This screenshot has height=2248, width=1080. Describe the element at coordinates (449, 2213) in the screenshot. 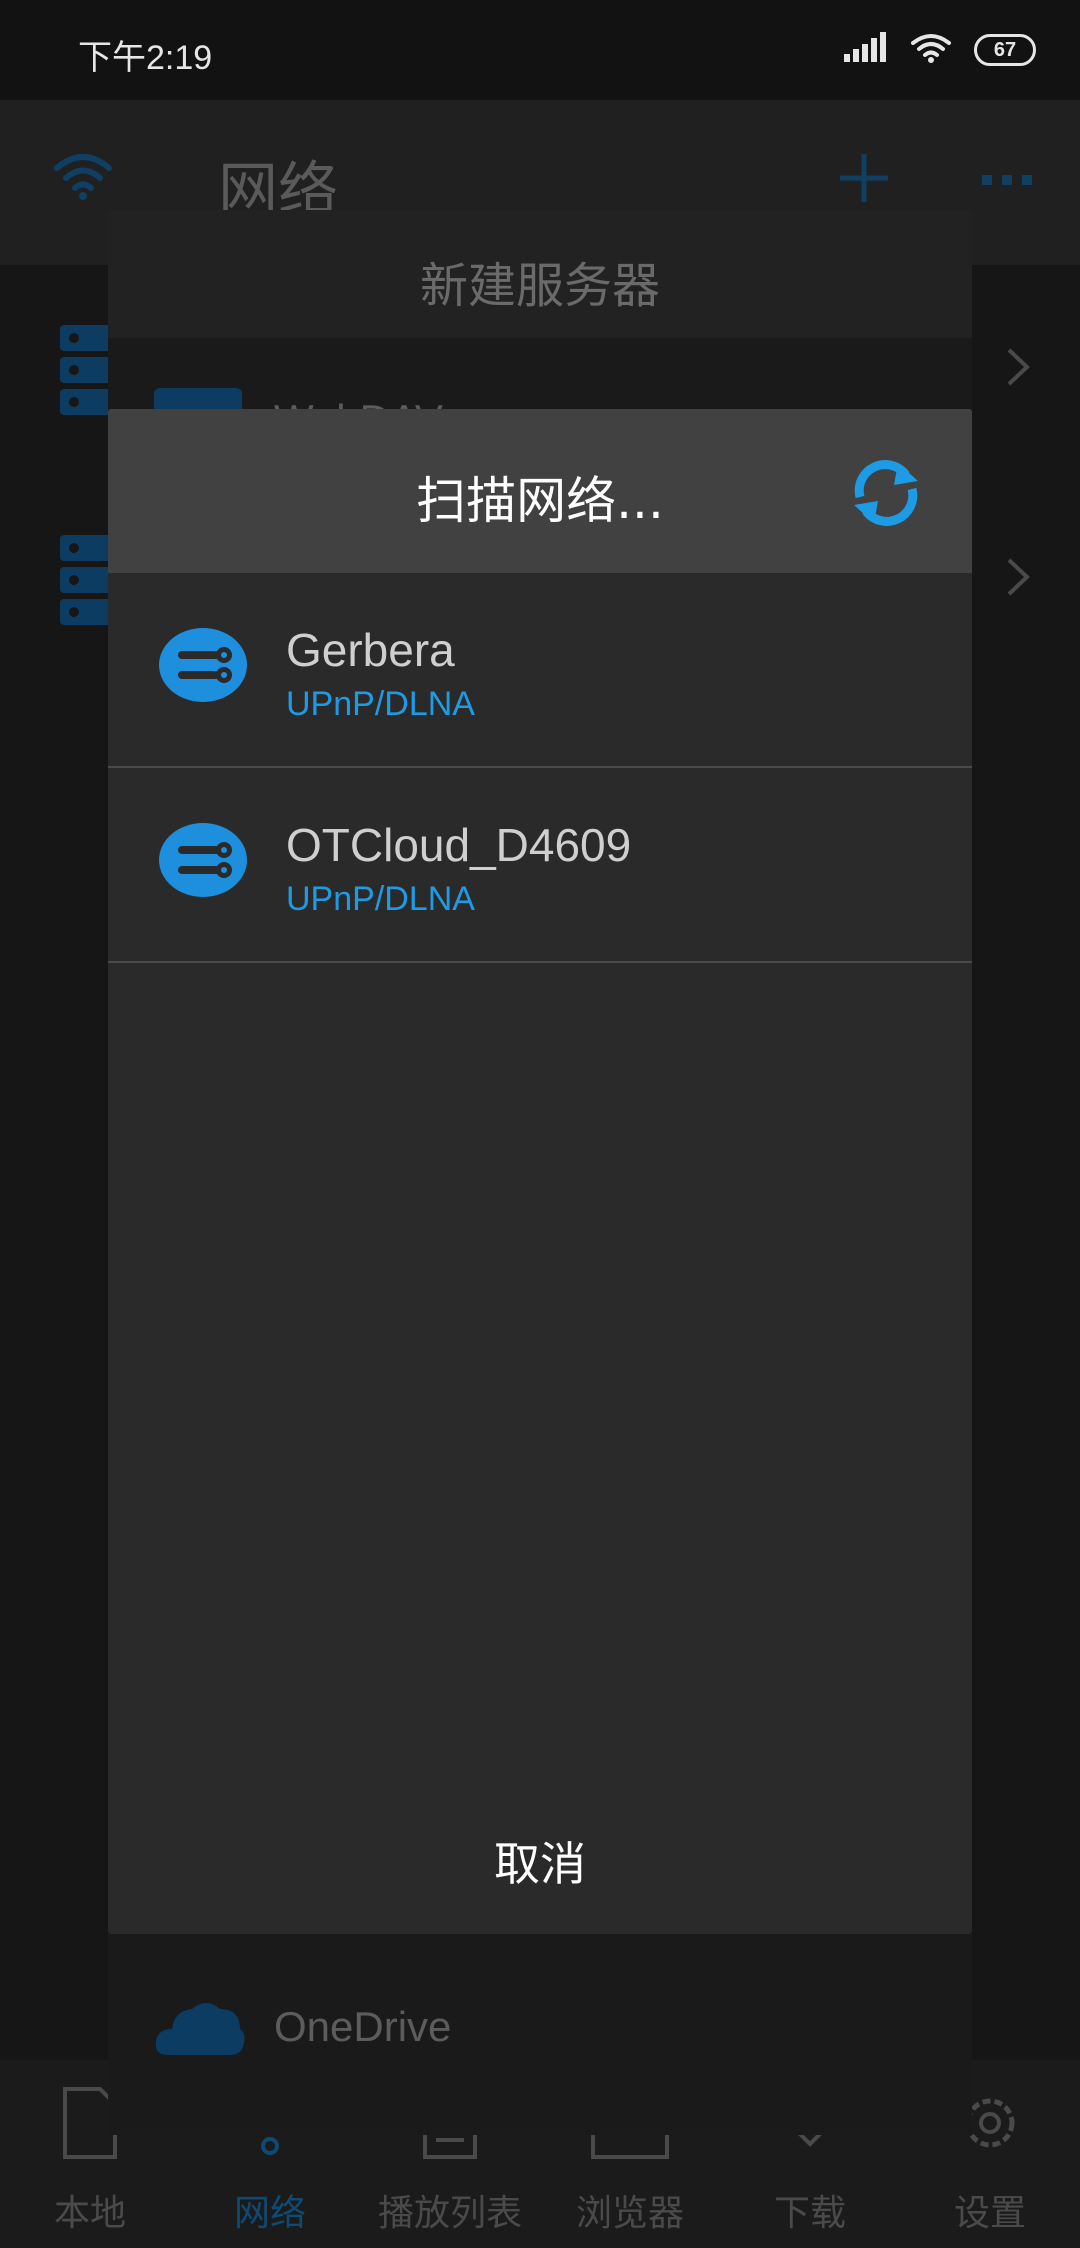

I see `nav-label: 播放列表` at that location.